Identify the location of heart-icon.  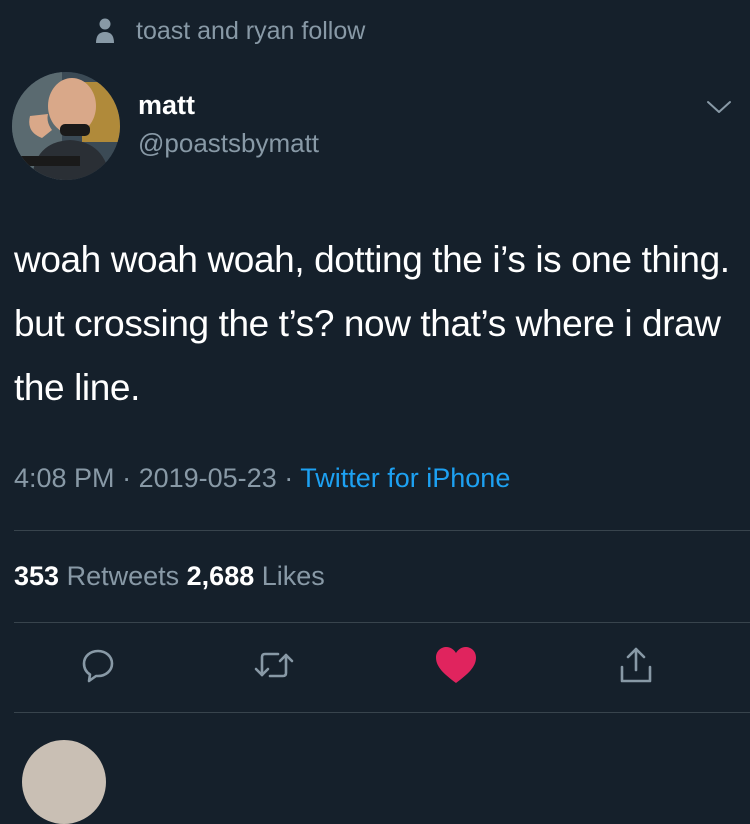
(456, 667).